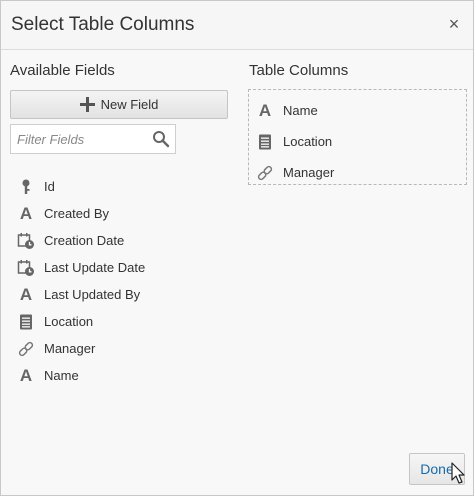 The height and width of the screenshot is (496, 474). Describe the element at coordinates (70, 348) in the screenshot. I see `field-item-label: Manager` at that location.